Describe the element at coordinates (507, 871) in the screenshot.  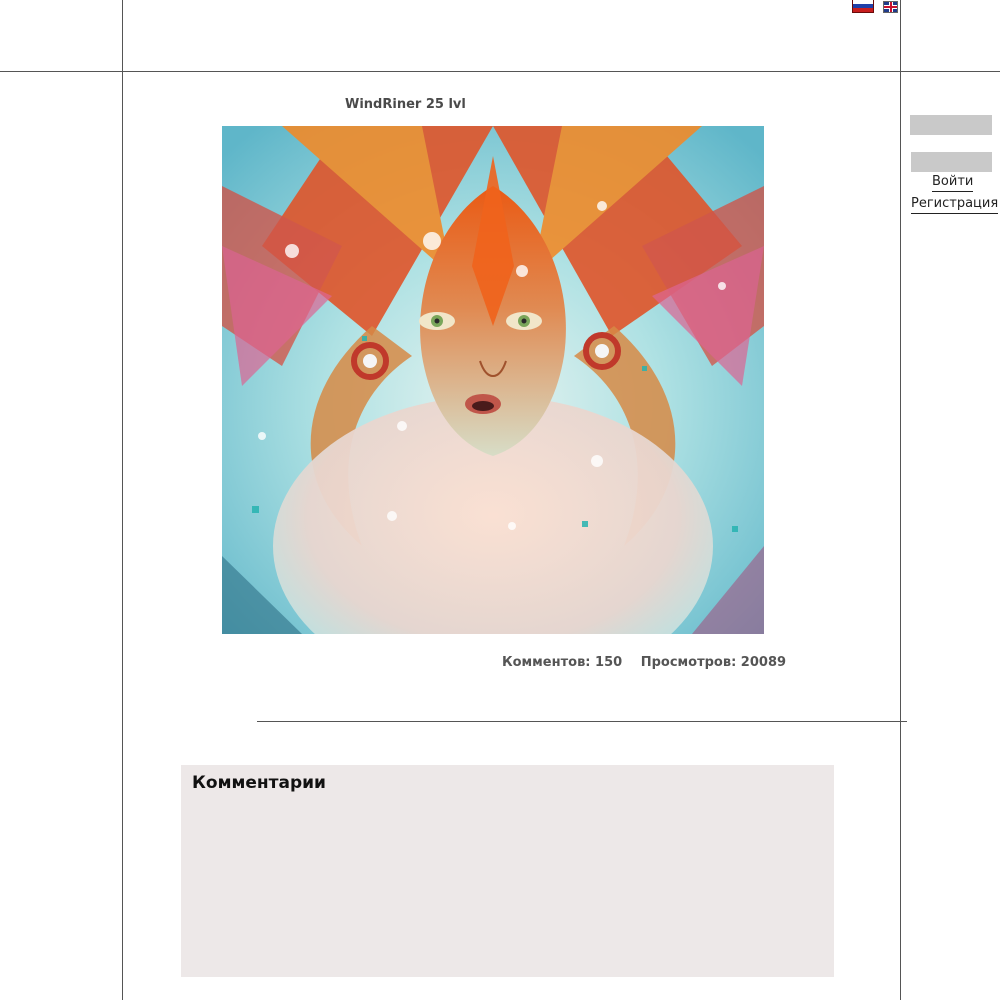
I see `comments-panel: Комментарии` at that location.